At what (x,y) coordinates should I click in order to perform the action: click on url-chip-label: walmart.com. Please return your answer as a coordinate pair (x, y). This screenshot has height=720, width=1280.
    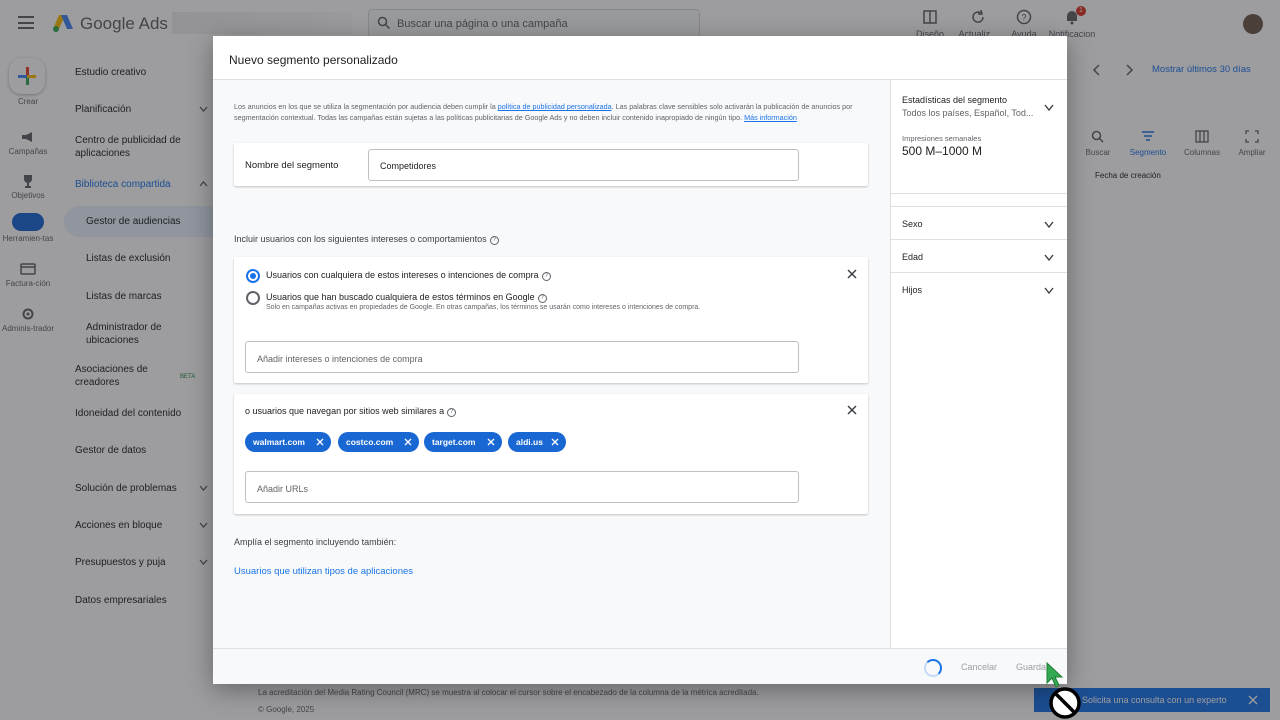
    Looking at the image, I should click on (279, 442).